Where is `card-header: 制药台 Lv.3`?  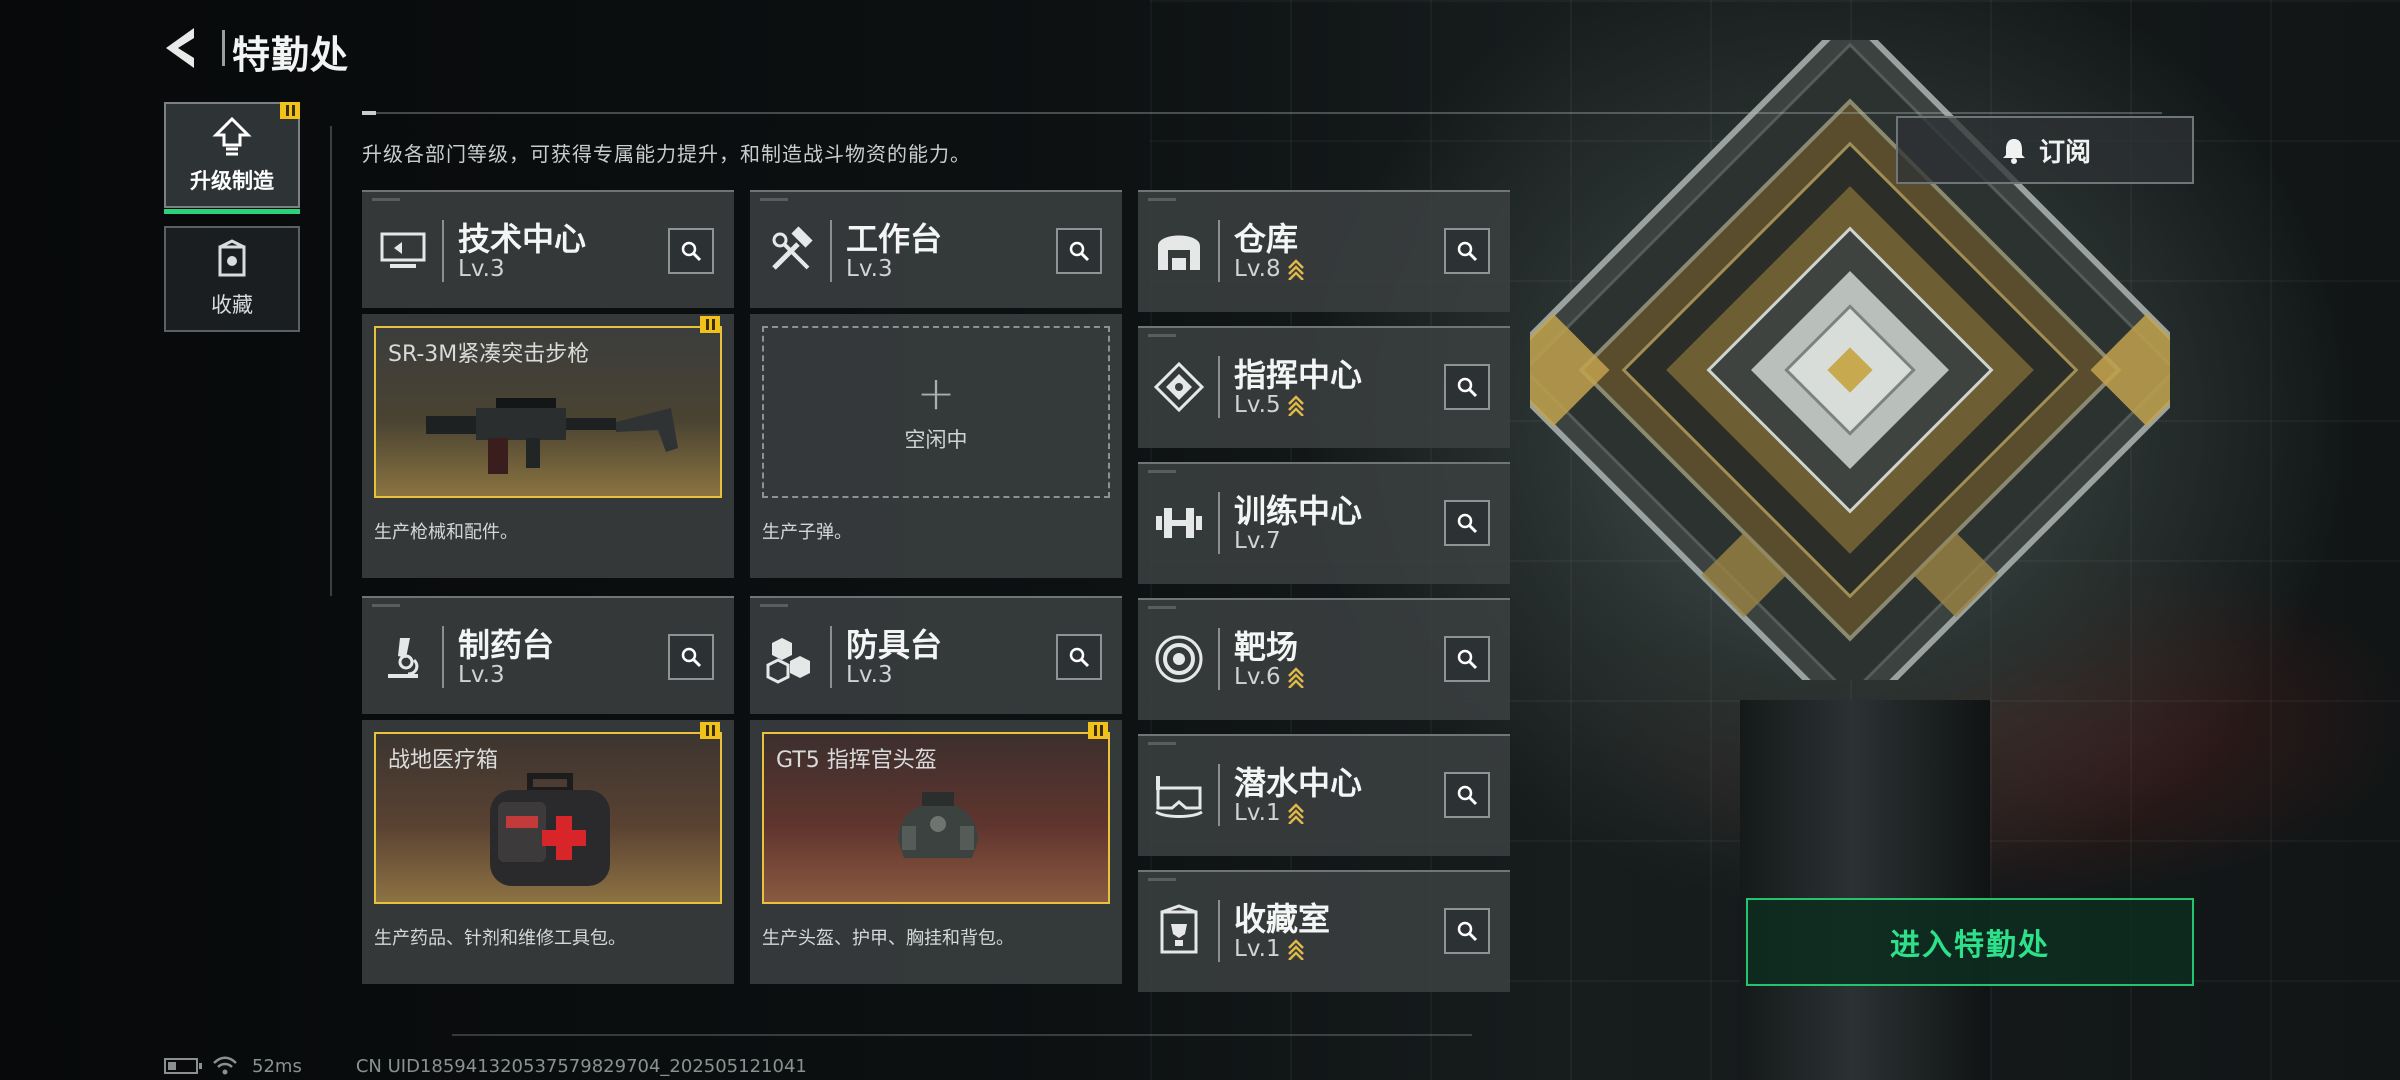 card-header: 制药台 Lv.3 is located at coordinates (548, 657).